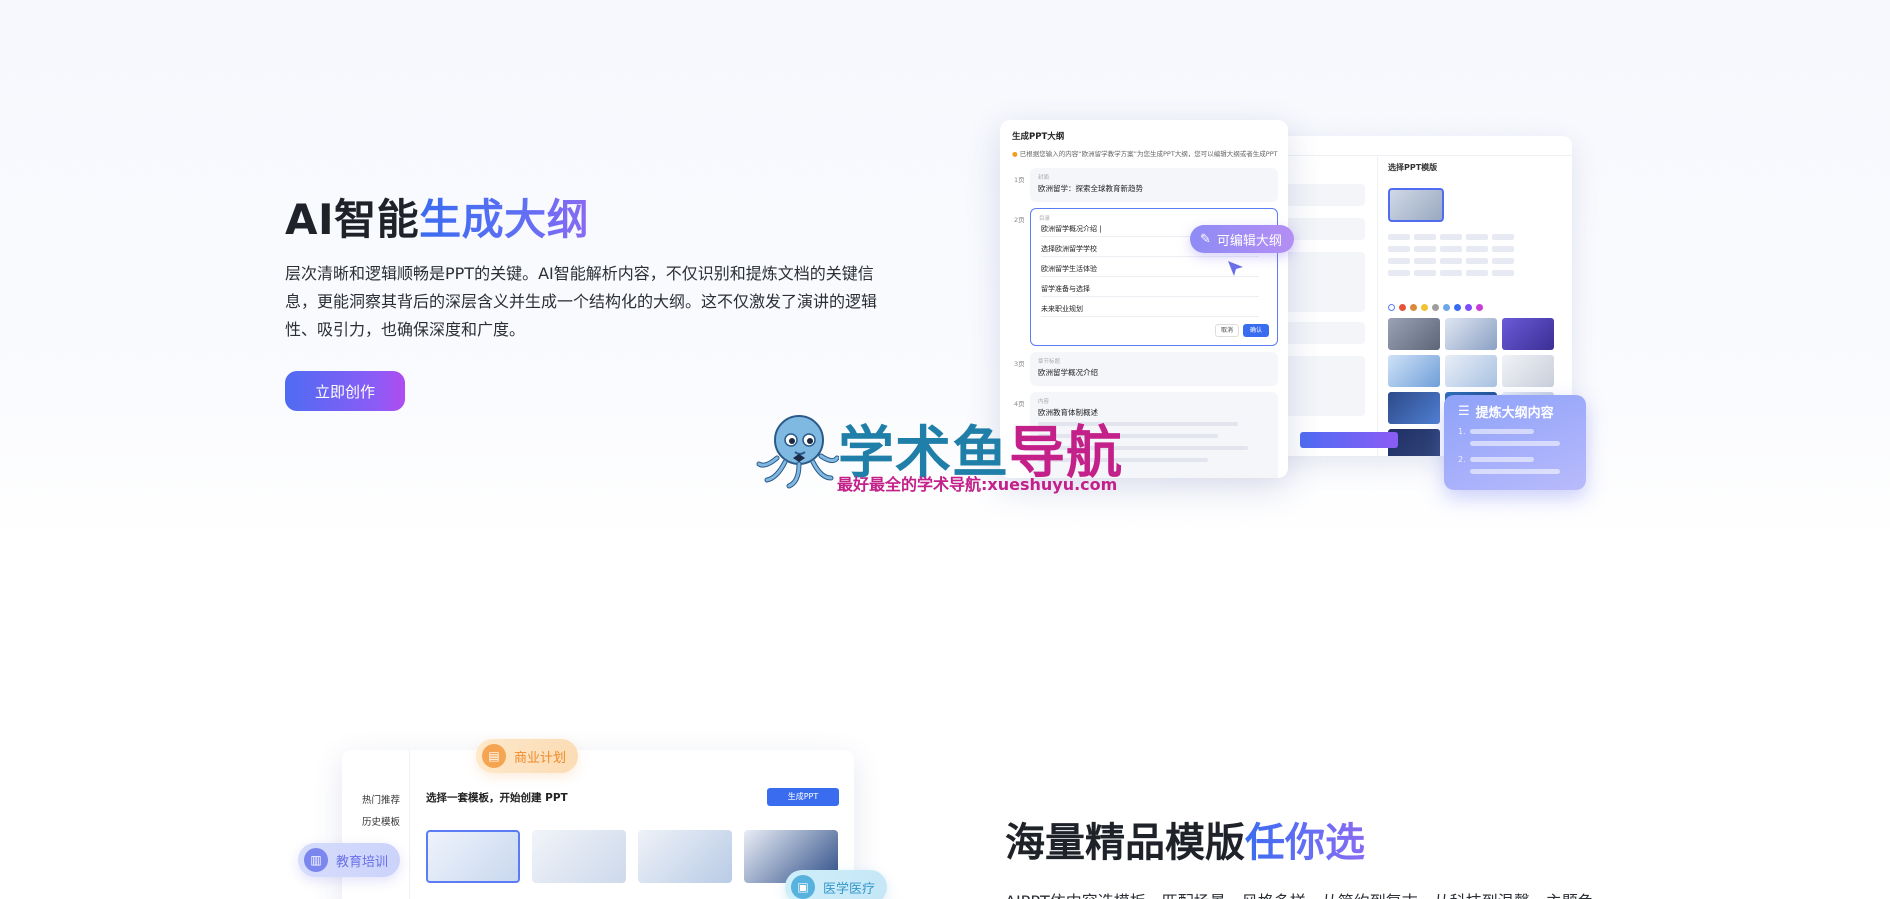  What do you see at coordinates (1413, 167) in the screenshot?
I see `template-panel-title: 选择PPT模版` at bounding box center [1413, 167].